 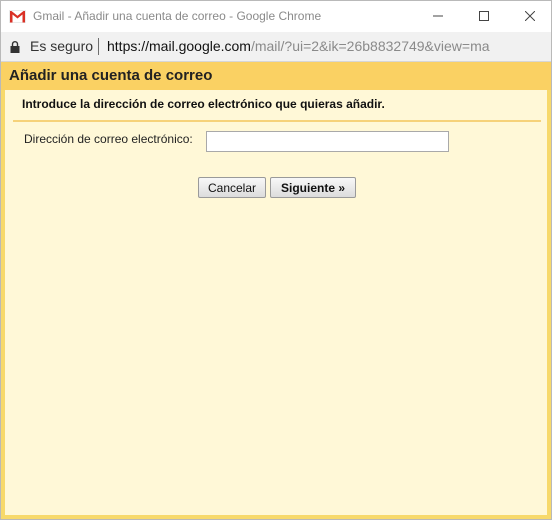 I want to click on dialog-title: Añadir una cuenta de correo, so click(x=111, y=75).